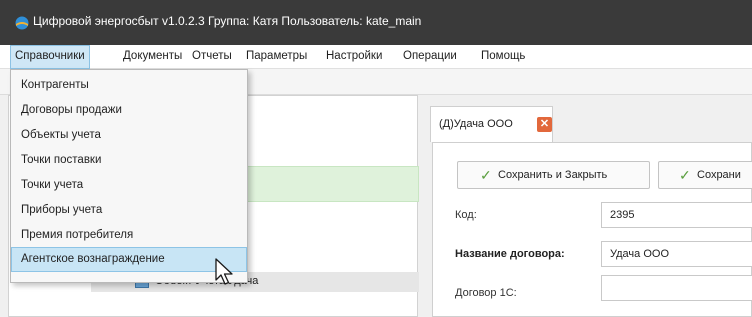  What do you see at coordinates (486, 293) in the screenshot?
I see `contract-1c-label: Договор 1С:` at bounding box center [486, 293].